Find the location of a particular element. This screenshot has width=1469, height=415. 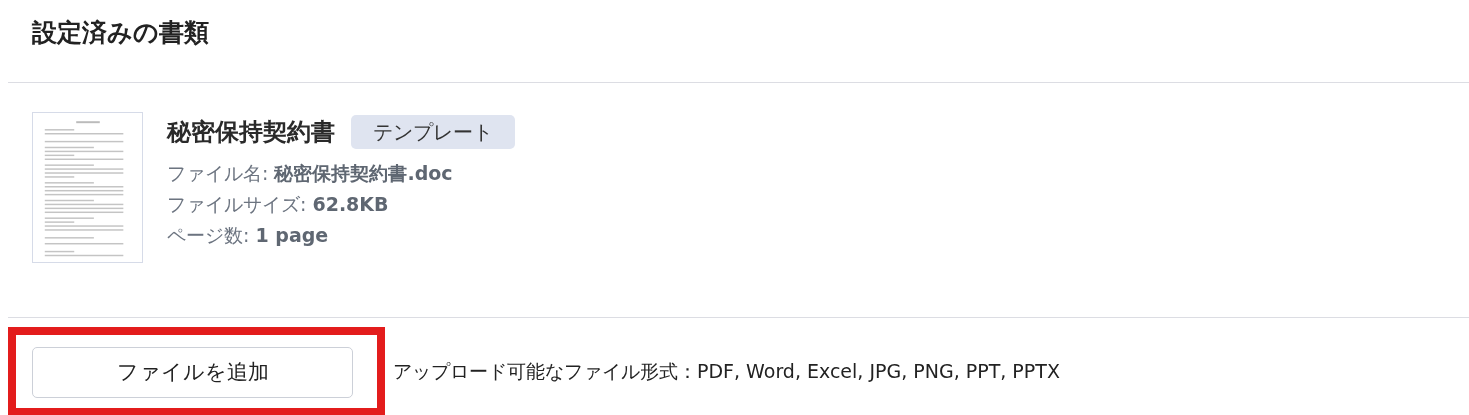

template-tag: テンプレート is located at coordinates (433, 132).